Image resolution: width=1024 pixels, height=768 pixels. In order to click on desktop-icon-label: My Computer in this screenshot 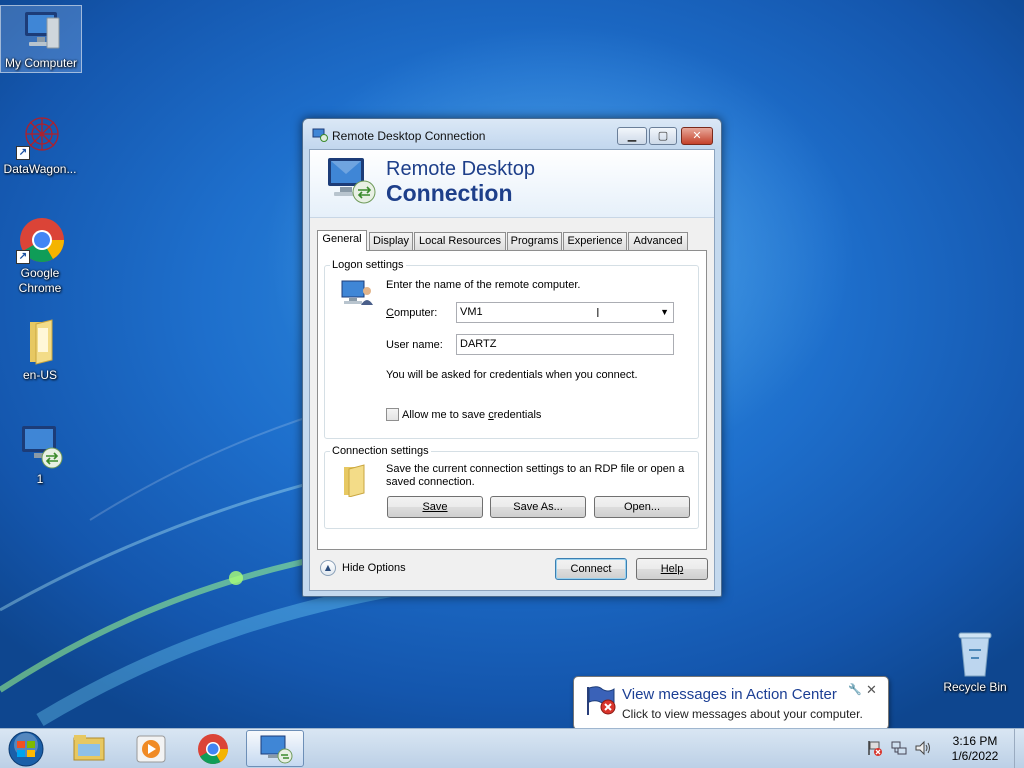, I will do `click(41, 63)`.